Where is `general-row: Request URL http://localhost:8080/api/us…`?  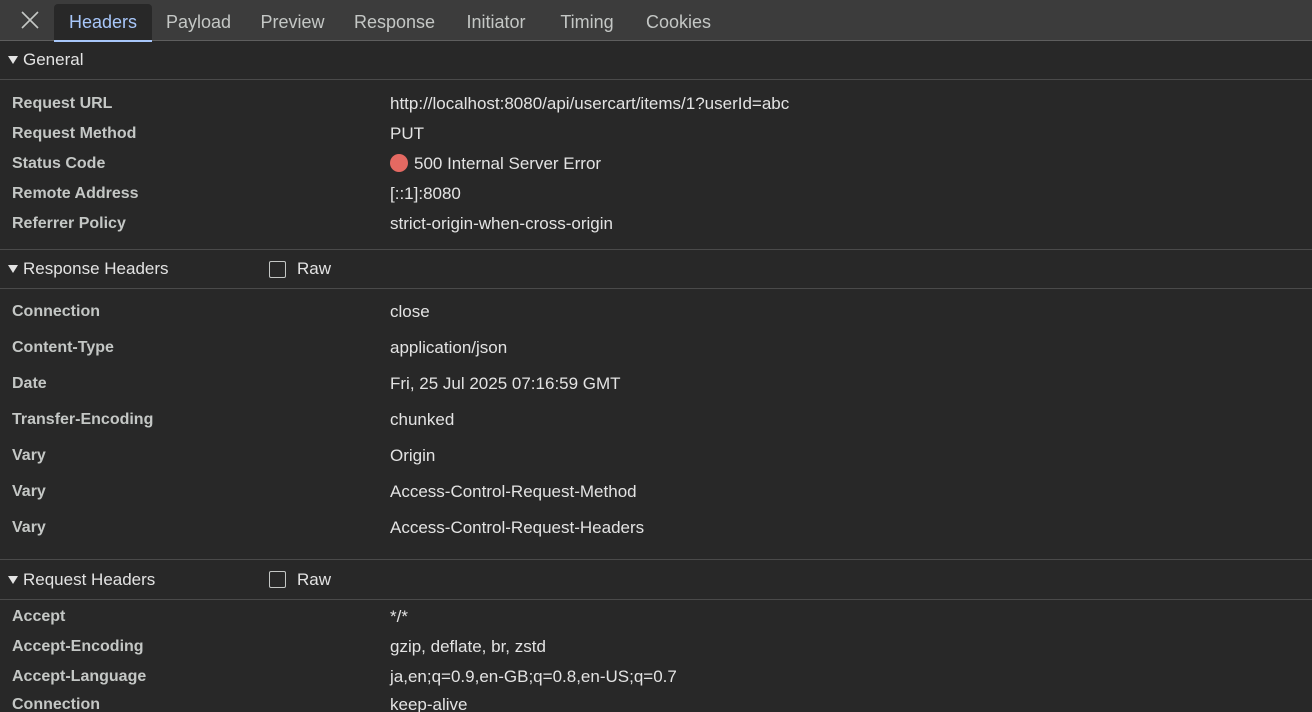
general-row: Request URL http://localhost:8080/api/us… is located at coordinates (656, 106).